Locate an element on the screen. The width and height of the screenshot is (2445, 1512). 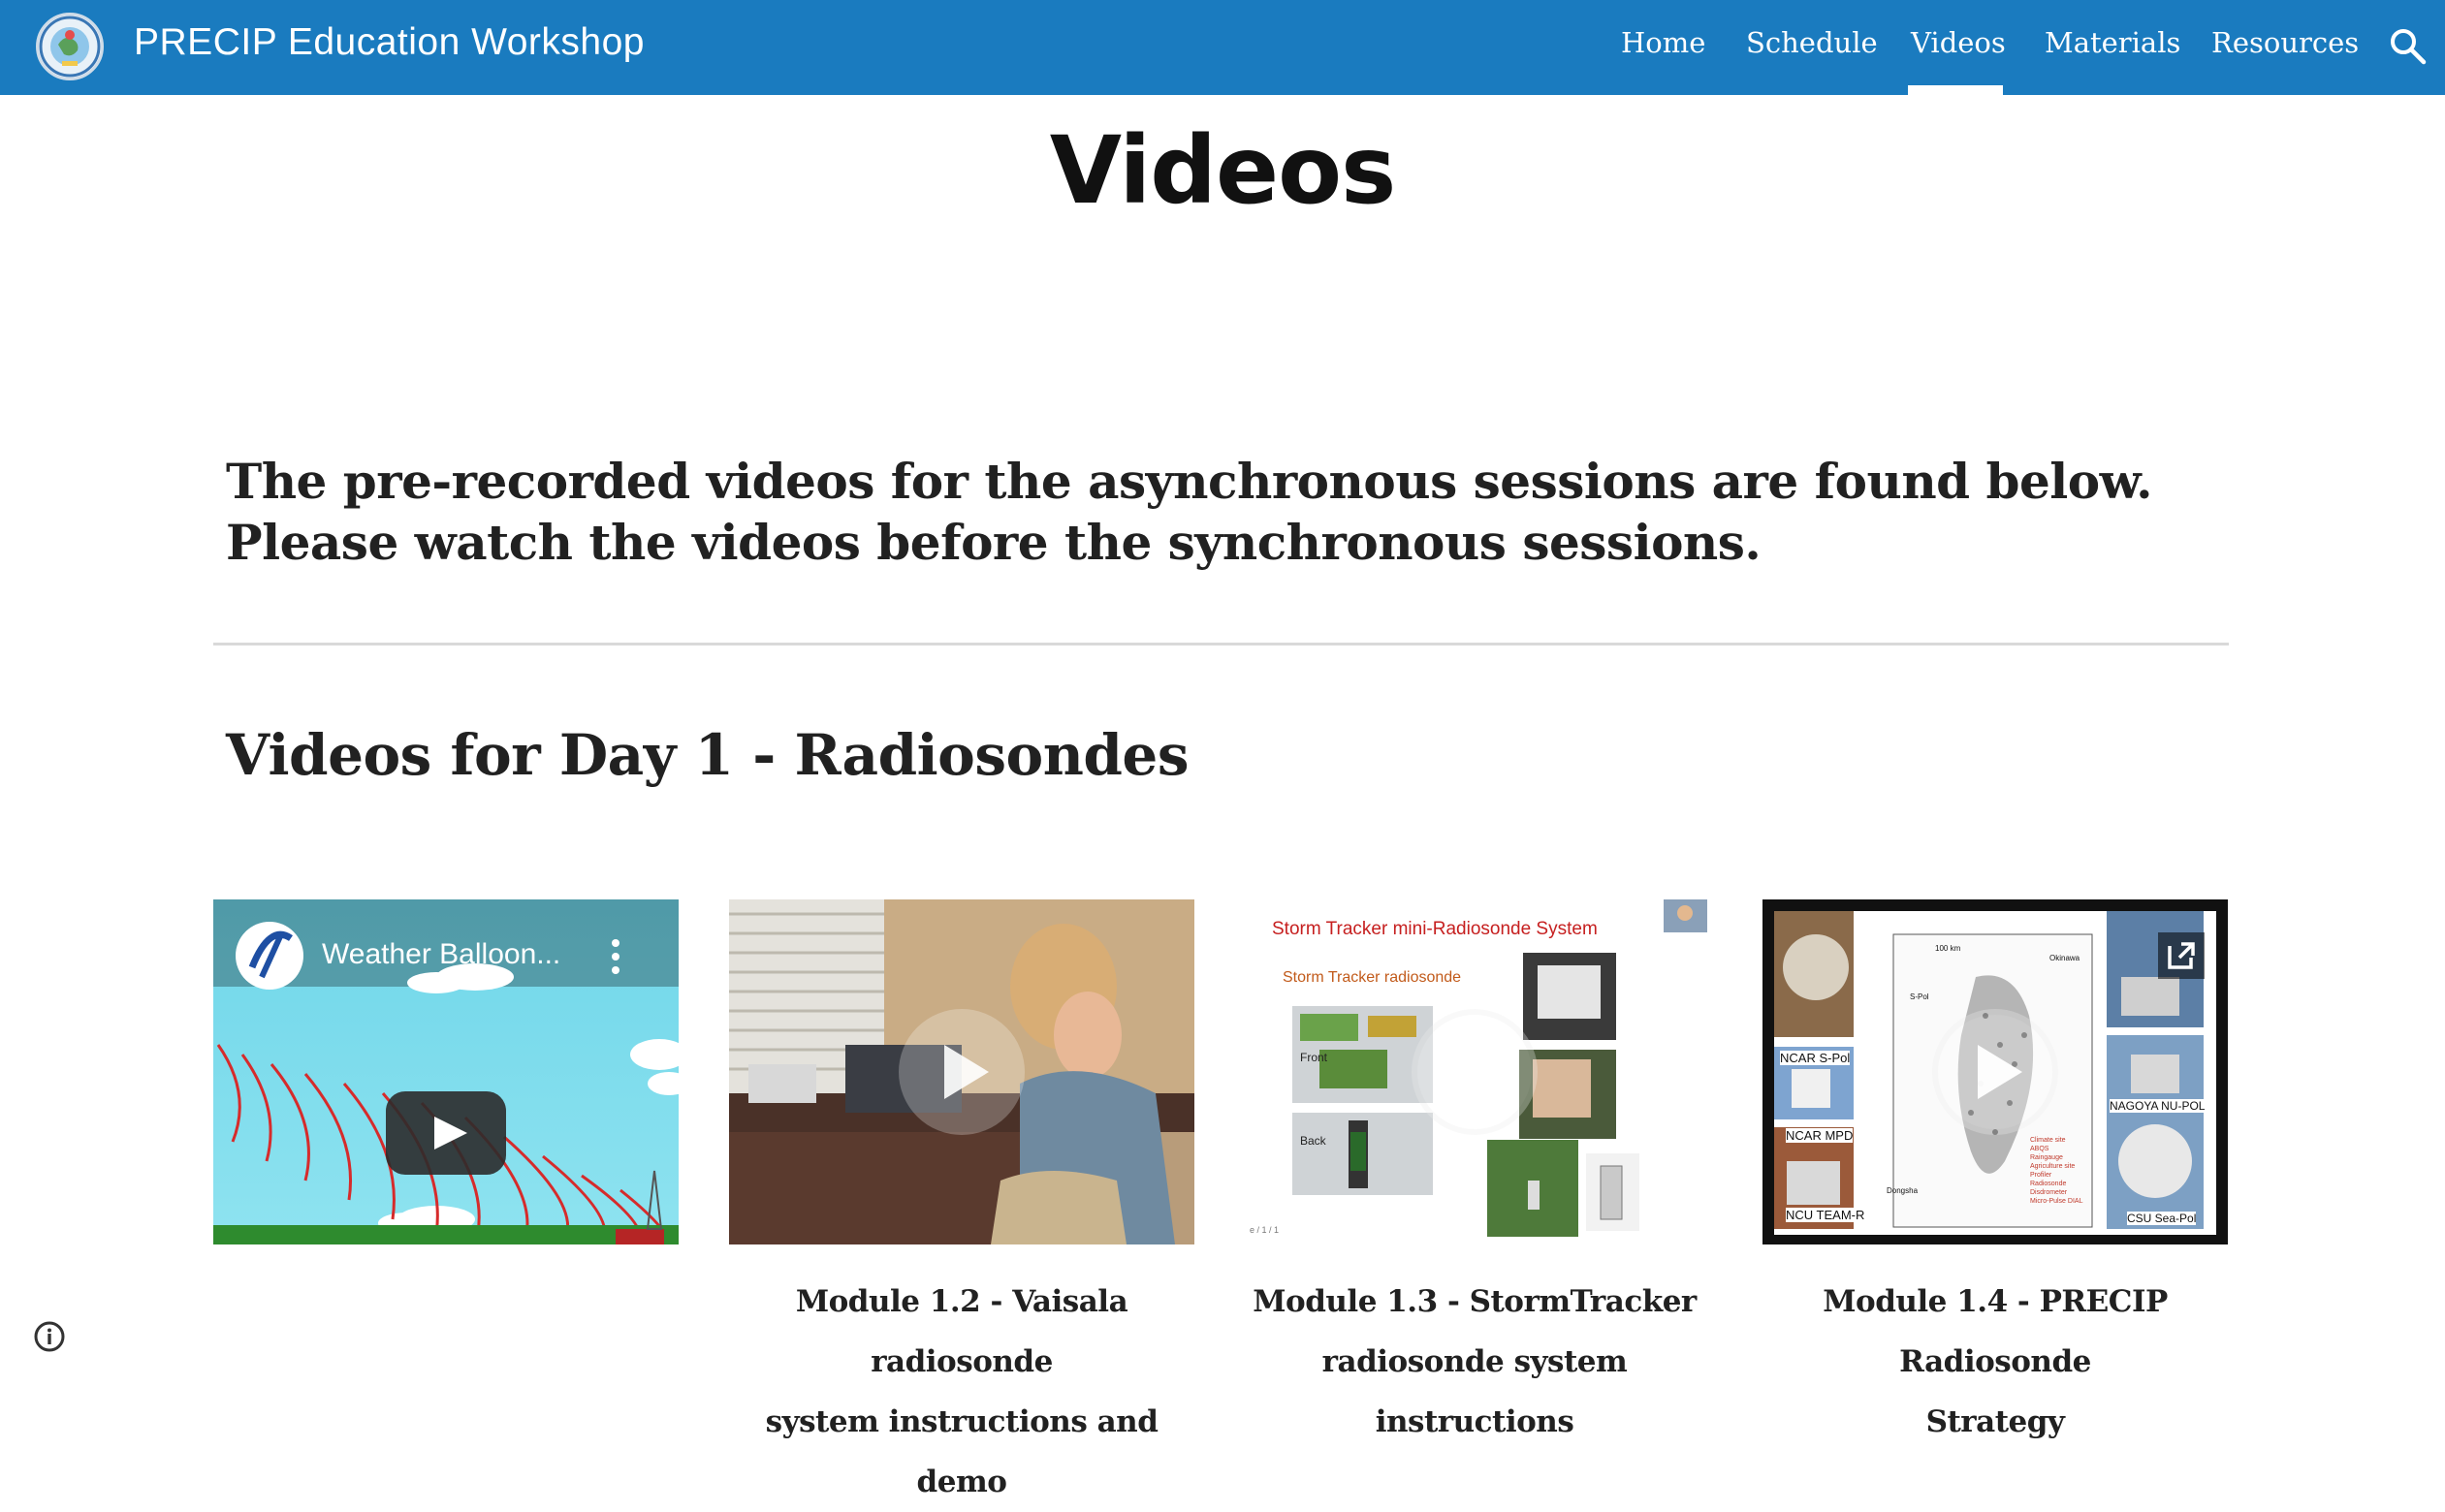
legend-abqs: ABQS is located at coordinates (2039, 1149).